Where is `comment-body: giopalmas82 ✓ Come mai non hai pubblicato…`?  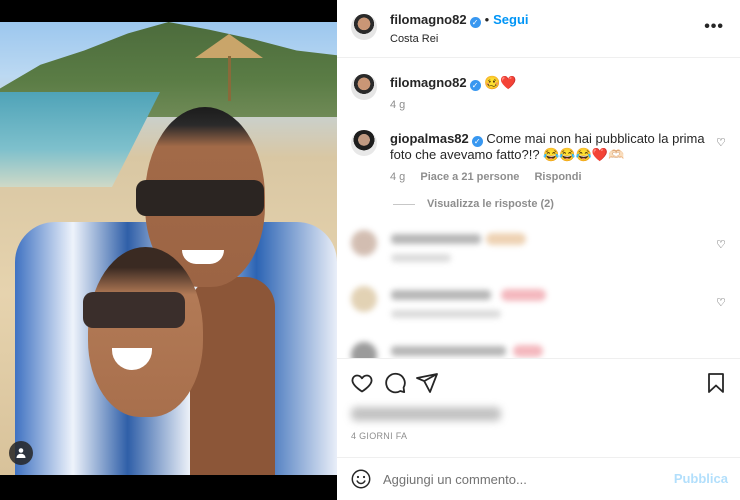 comment-body: giopalmas82 ✓ Come mai non hai pubblicato… is located at coordinates (547, 158).